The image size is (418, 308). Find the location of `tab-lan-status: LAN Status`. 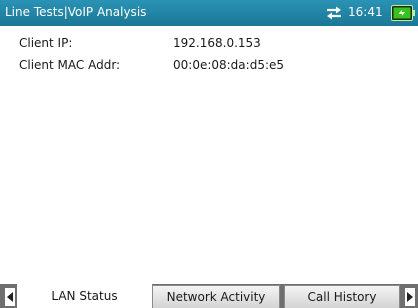

tab-lan-status: LAN Status is located at coordinates (84, 296).